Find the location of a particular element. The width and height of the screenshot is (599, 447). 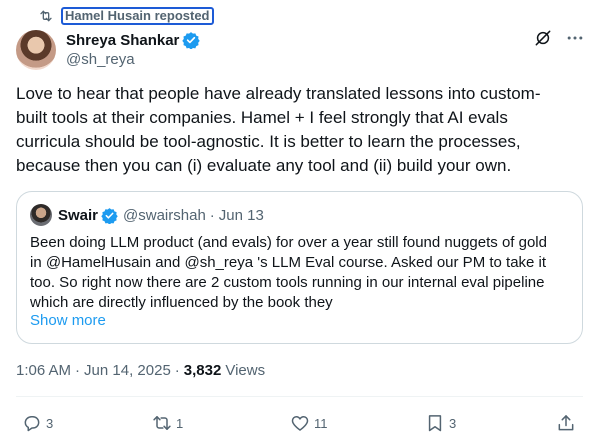

post-date: Jun 14, 2025 is located at coordinates (127, 370).